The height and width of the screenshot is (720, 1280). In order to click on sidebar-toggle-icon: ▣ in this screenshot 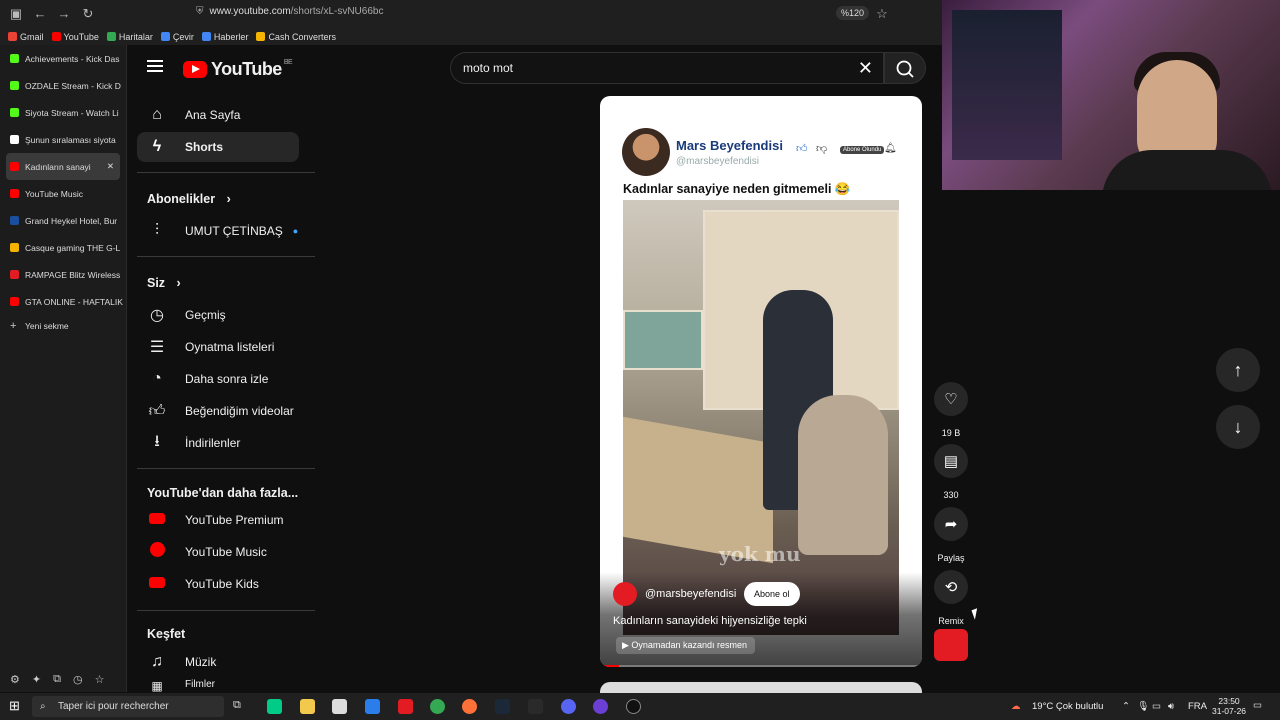, I will do `click(16, 14)`.